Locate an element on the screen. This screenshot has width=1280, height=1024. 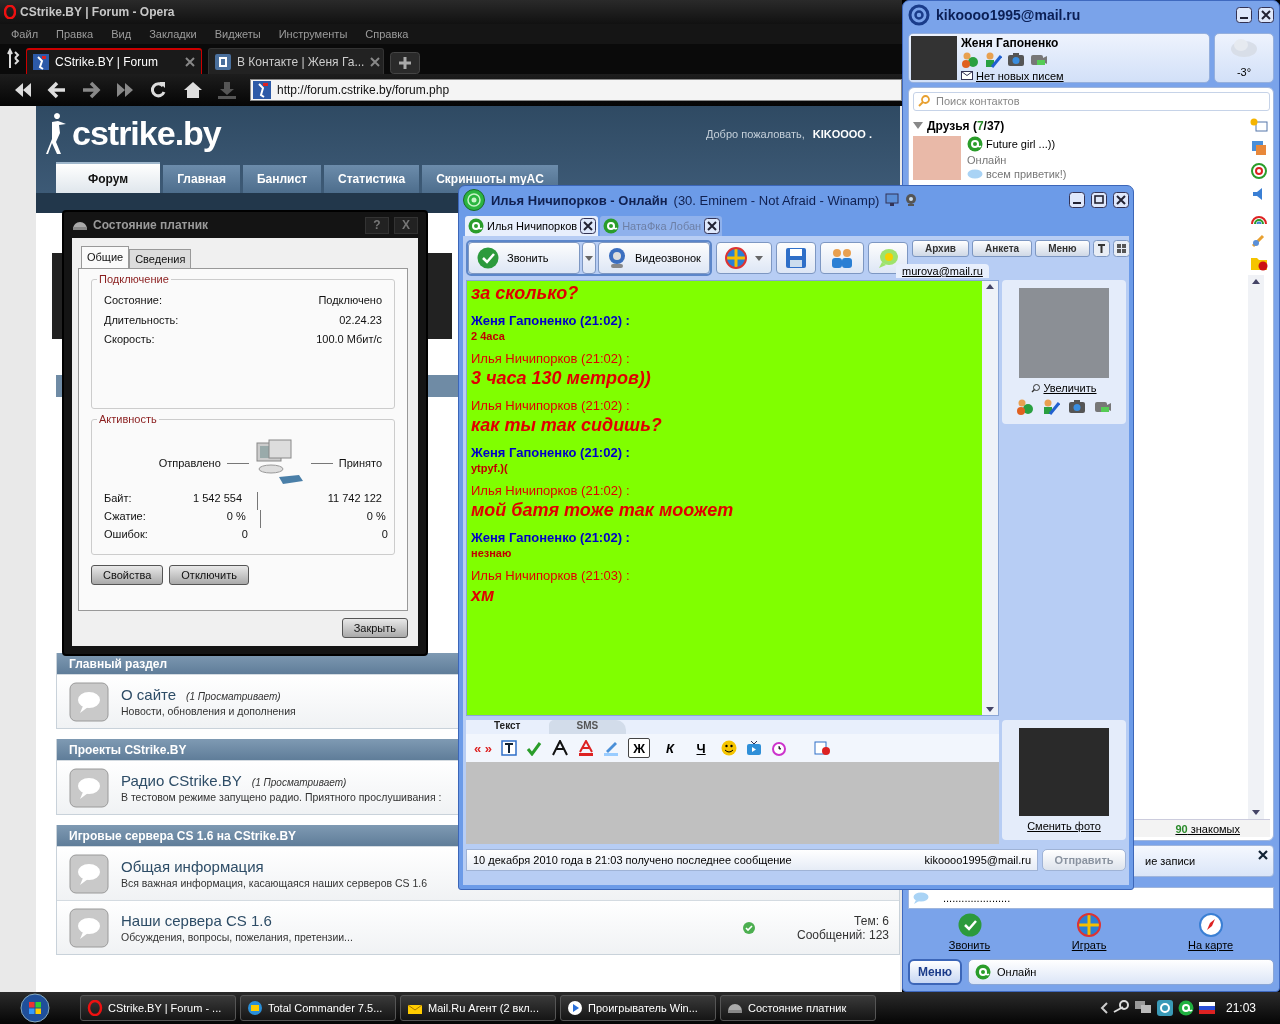
new-tab-icon is located at coordinates (405, 63).